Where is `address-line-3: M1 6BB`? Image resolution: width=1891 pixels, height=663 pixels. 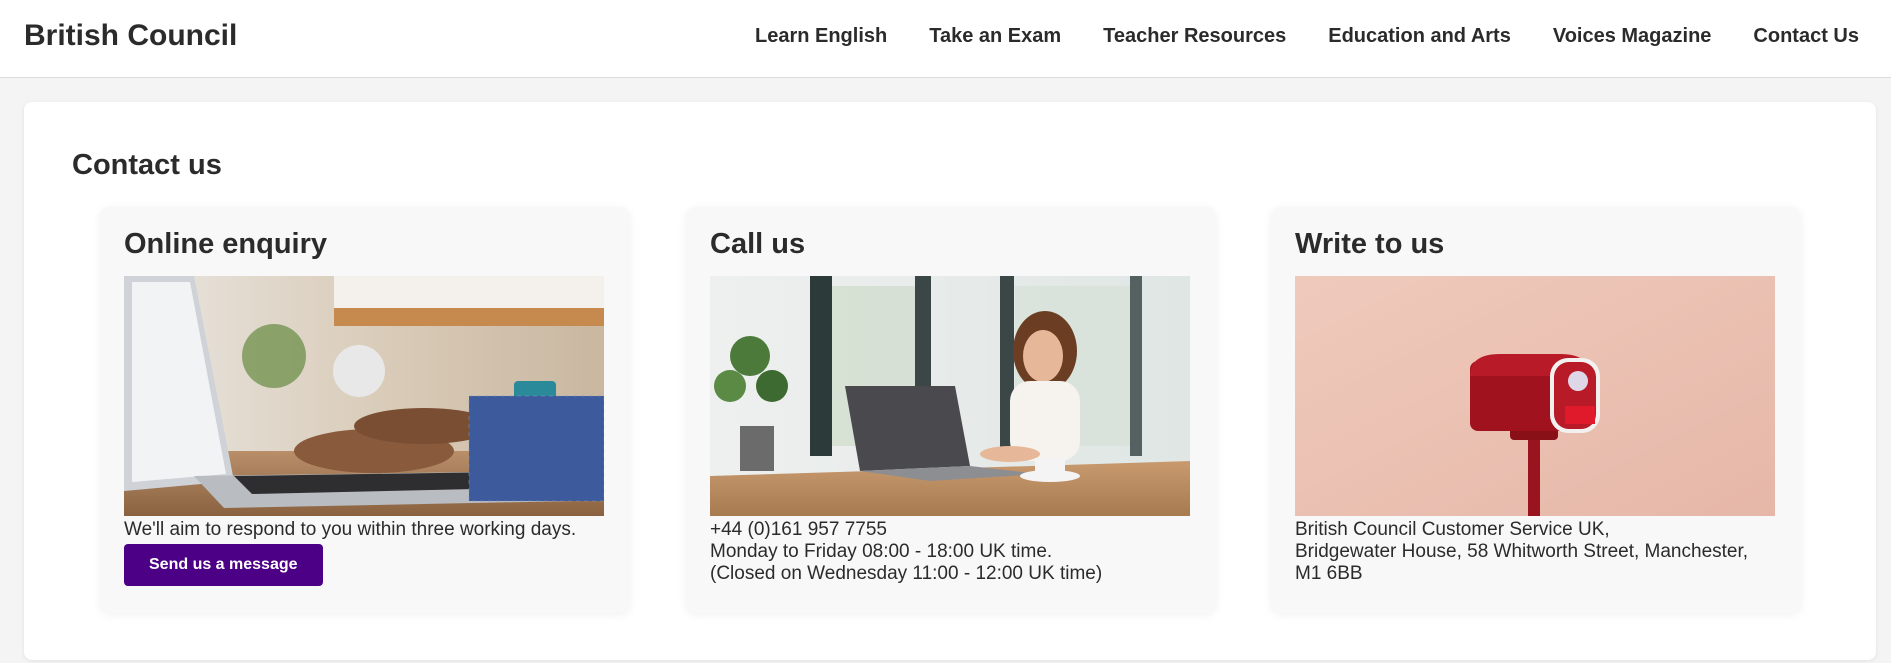
address-line-3: M1 6BB is located at coordinates (1329, 573).